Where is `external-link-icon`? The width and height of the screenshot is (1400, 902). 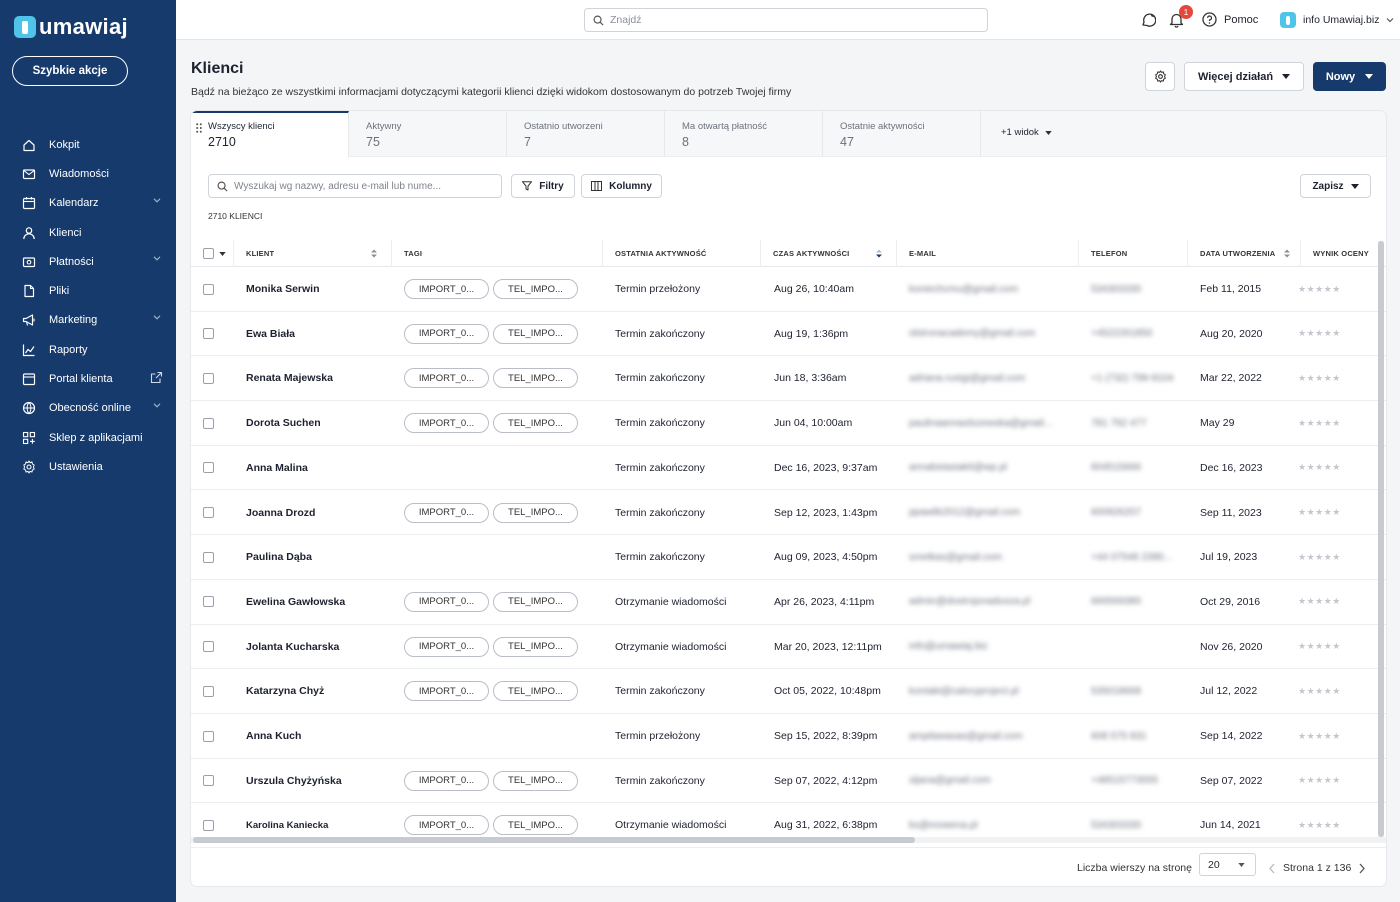 external-link-icon is located at coordinates (156, 377).